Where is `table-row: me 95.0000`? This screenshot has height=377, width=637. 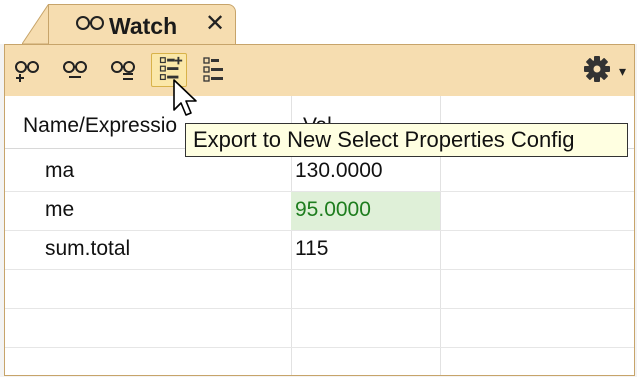
table-row: me 95.0000 is located at coordinates (319, 211).